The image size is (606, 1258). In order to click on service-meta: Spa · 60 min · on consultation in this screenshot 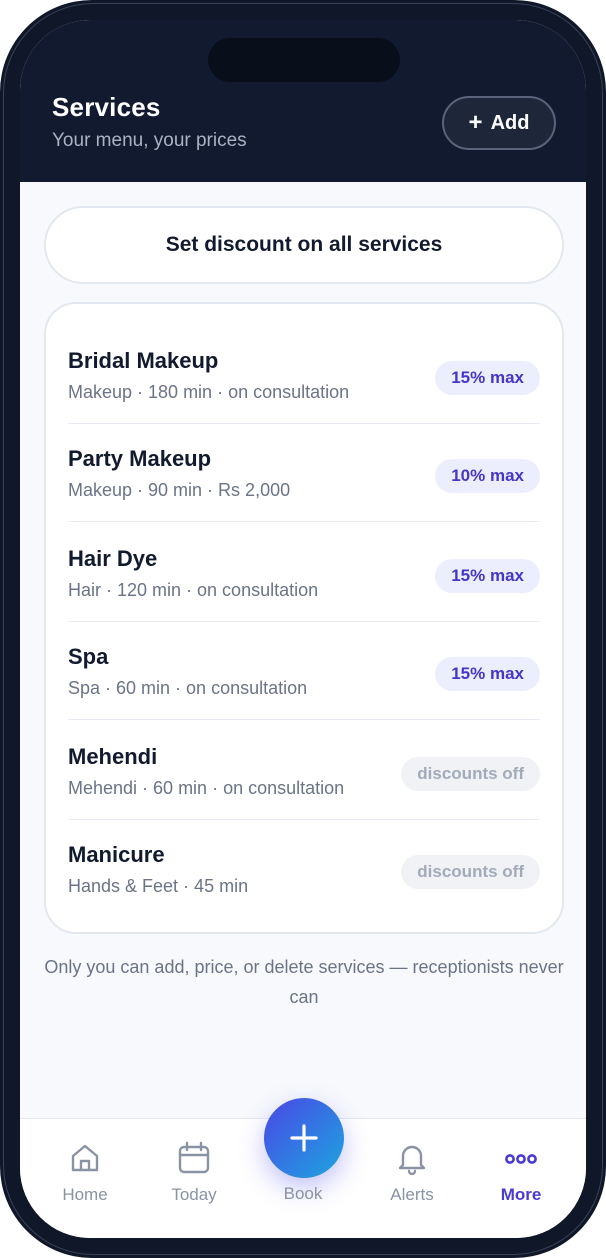, I will do `click(188, 688)`.